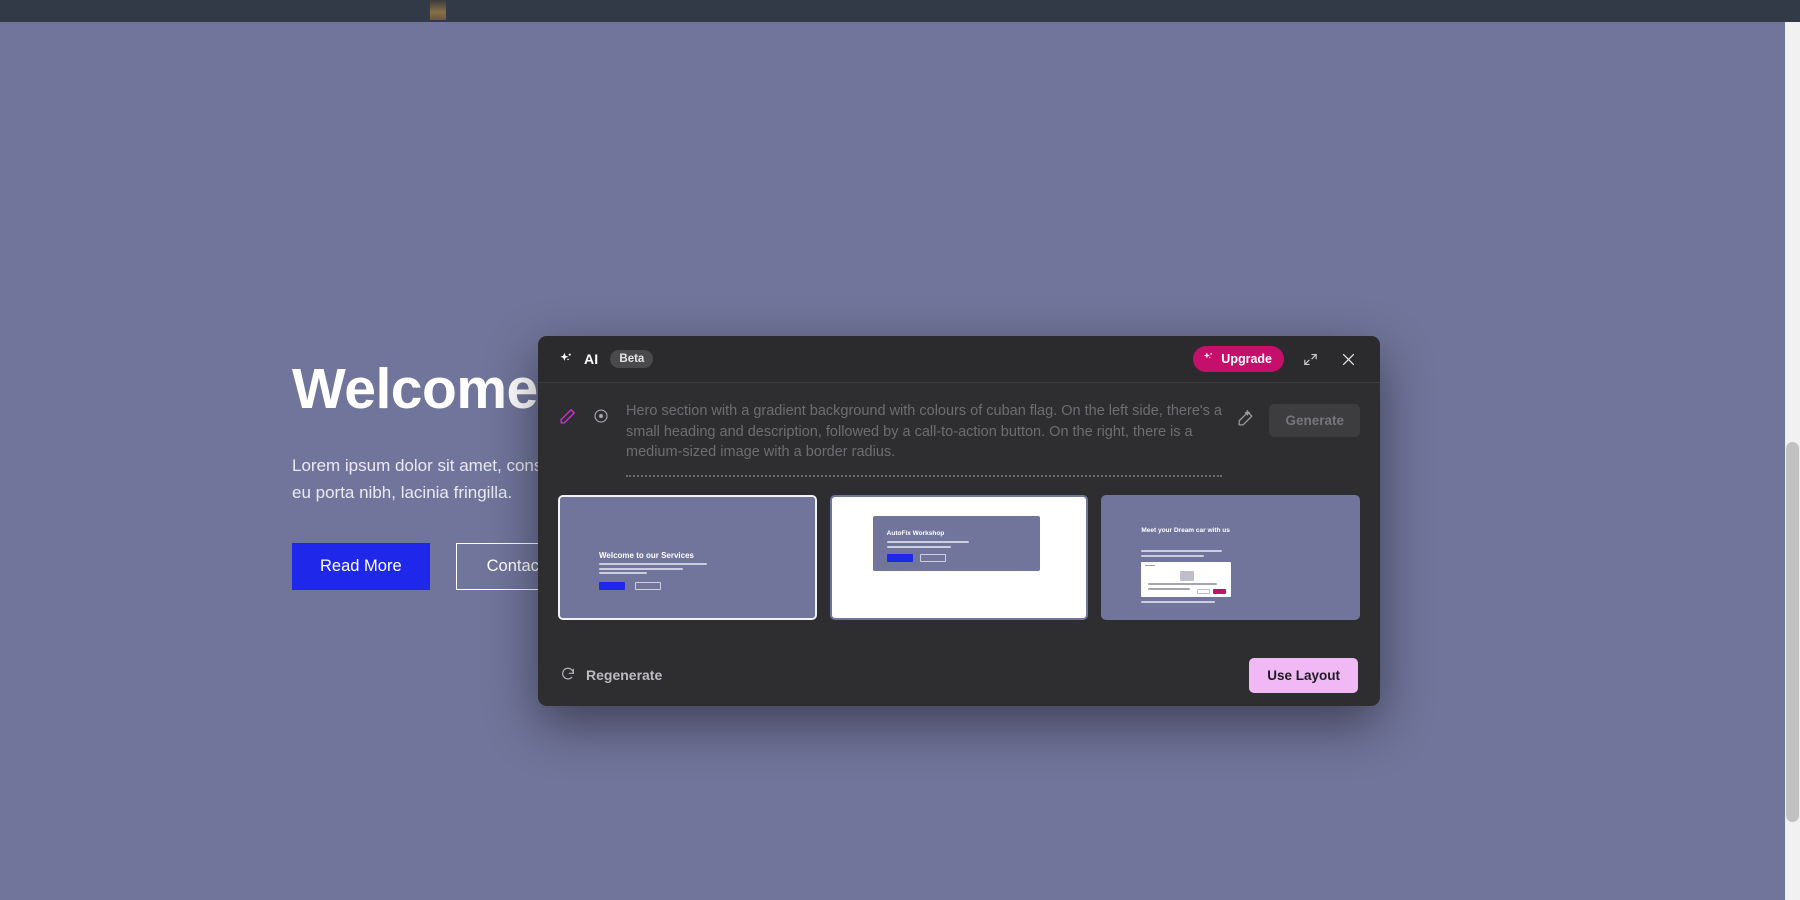  What do you see at coordinates (1204, 591) in the screenshot?
I see `preview-card-cancel` at bounding box center [1204, 591].